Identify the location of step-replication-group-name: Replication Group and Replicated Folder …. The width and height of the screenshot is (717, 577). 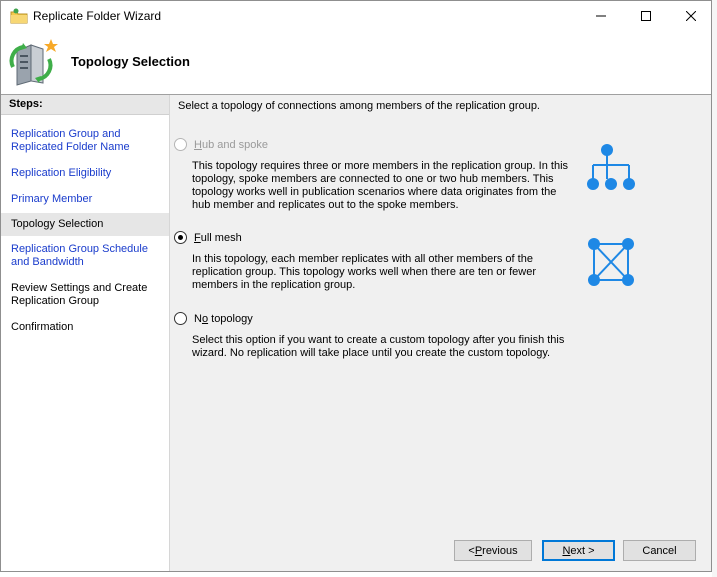
(85, 141).